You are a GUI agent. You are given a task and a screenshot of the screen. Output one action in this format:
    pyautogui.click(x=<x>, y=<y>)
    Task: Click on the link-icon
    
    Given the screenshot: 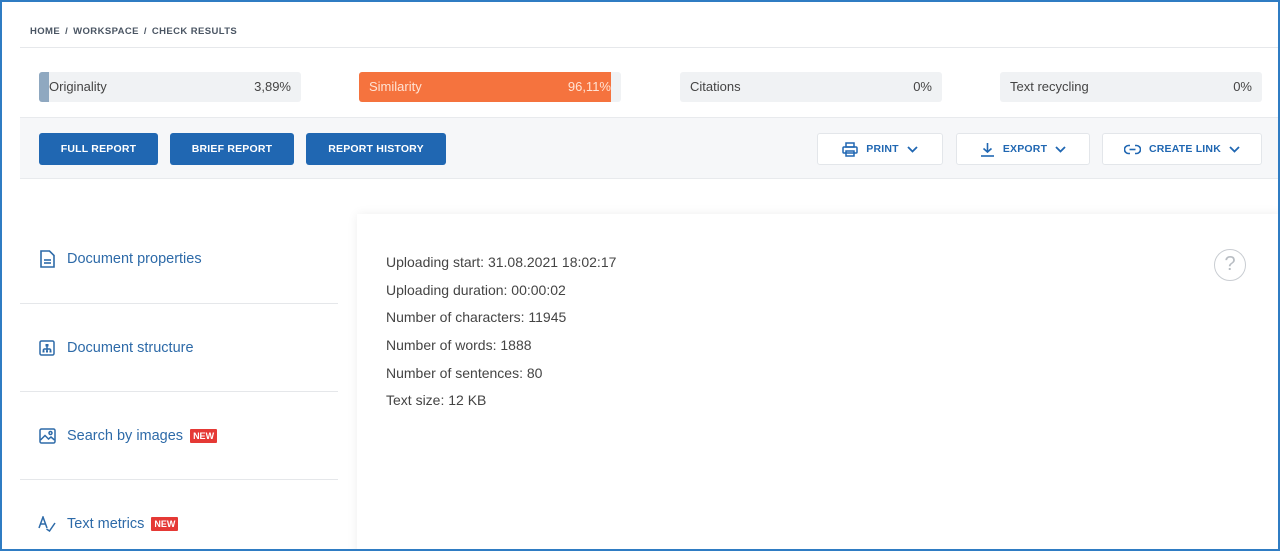 What is the action you would take?
    pyautogui.click(x=1132, y=149)
    